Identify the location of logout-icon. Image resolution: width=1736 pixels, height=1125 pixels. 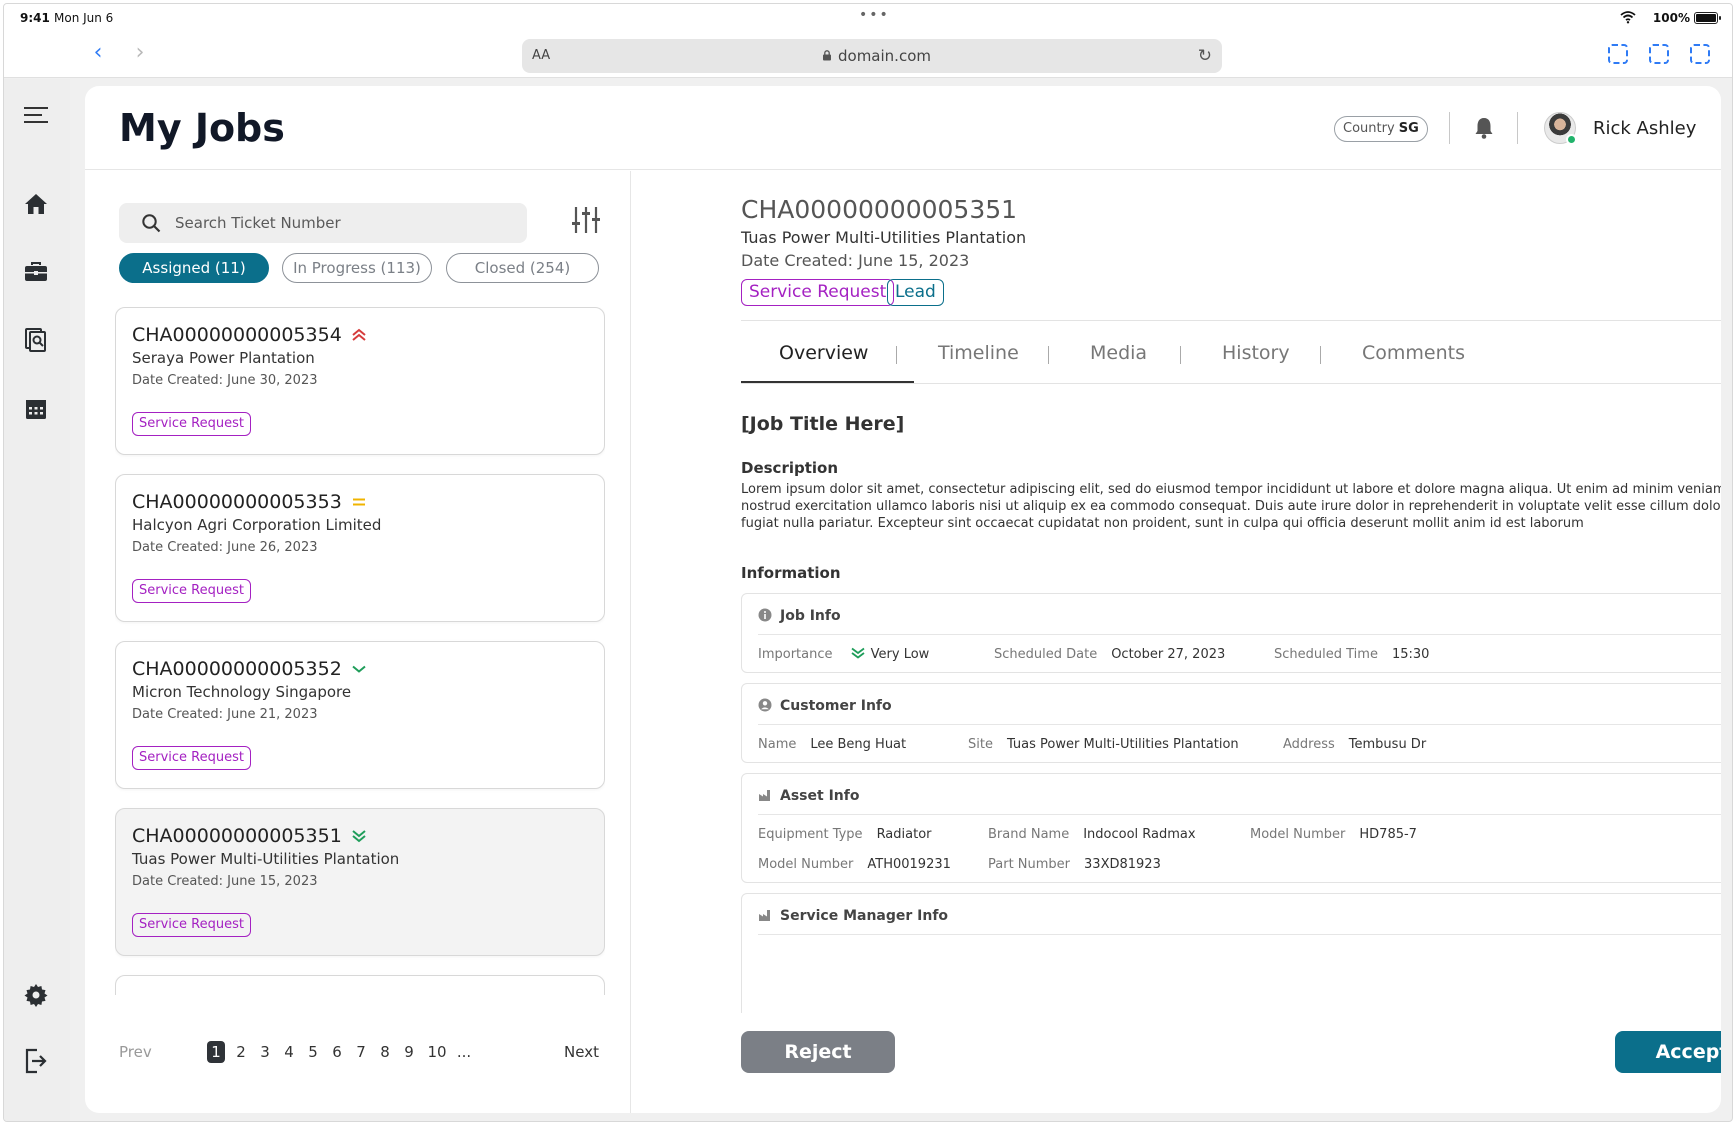
(36, 1061).